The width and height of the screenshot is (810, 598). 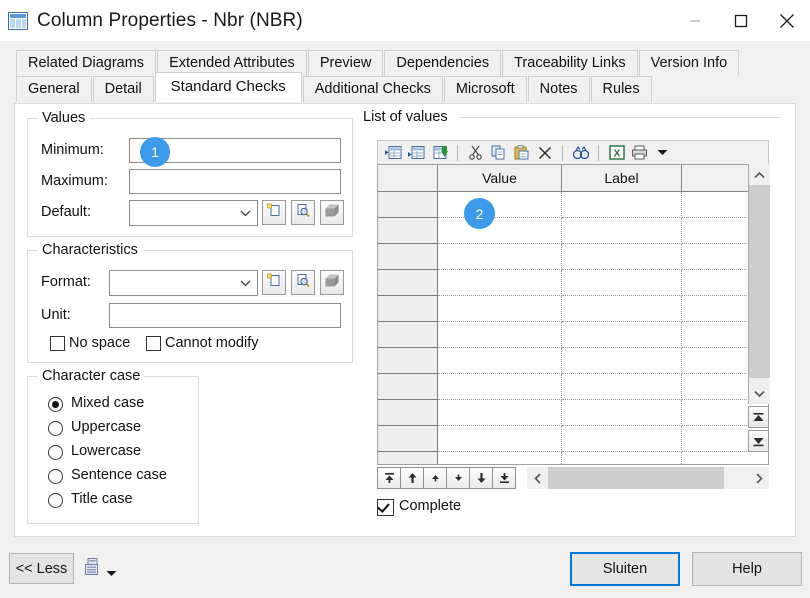 What do you see at coordinates (481, 478) in the screenshot?
I see `move-down-block-button` at bounding box center [481, 478].